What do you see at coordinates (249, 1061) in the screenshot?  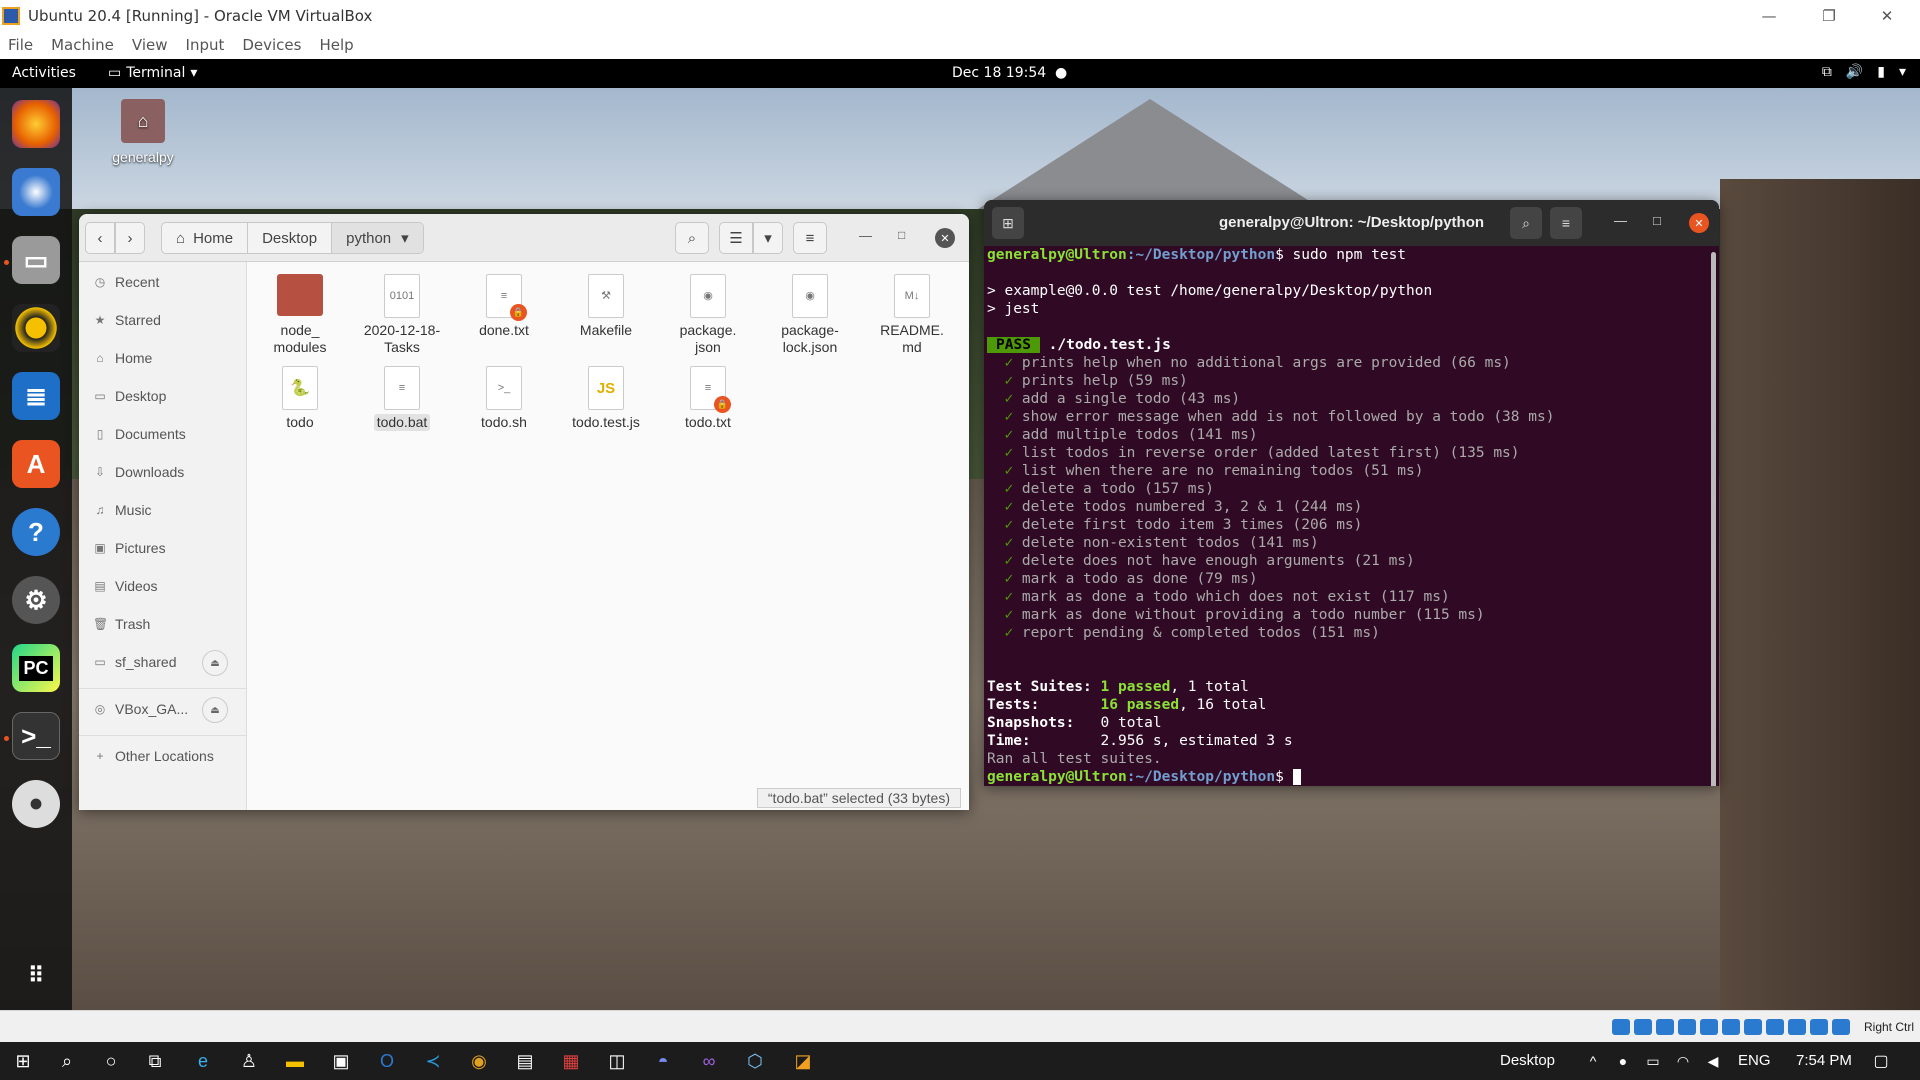 I see `unknown-app-icon: ♙` at bounding box center [249, 1061].